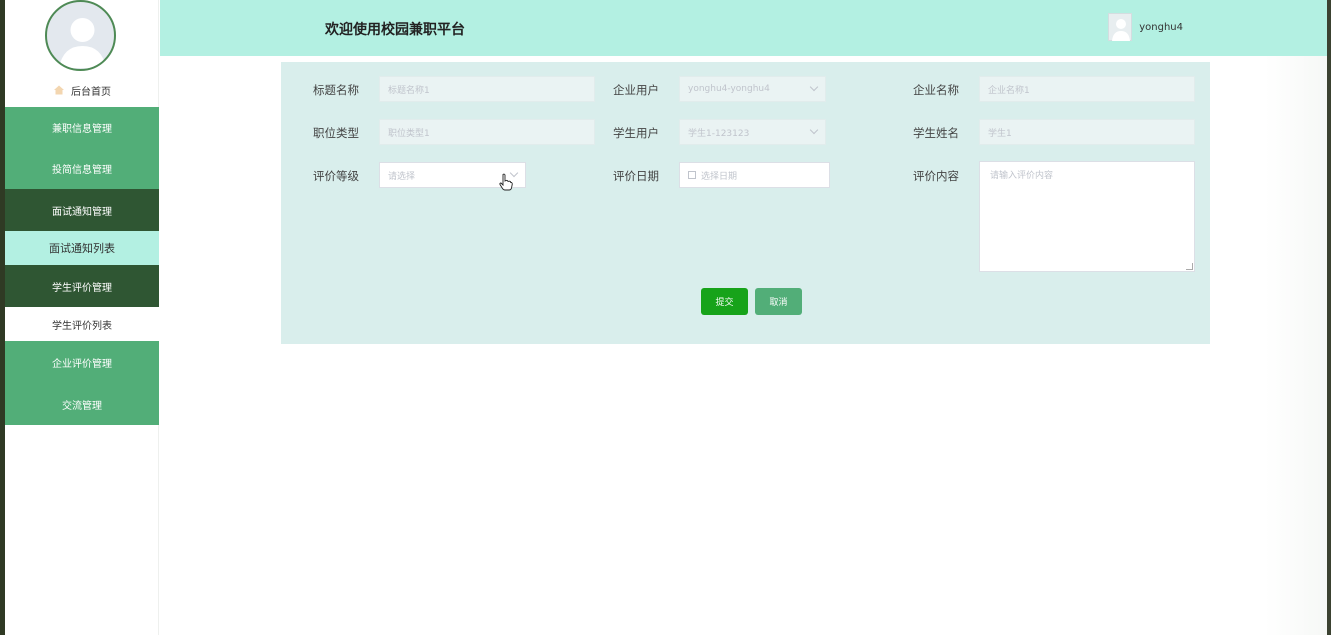 The width and height of the screenshot is (1331, 635). Describe the element at coordinates (636, 90) in the screenshot. I see `company-user-label: 企业用户` at that location.